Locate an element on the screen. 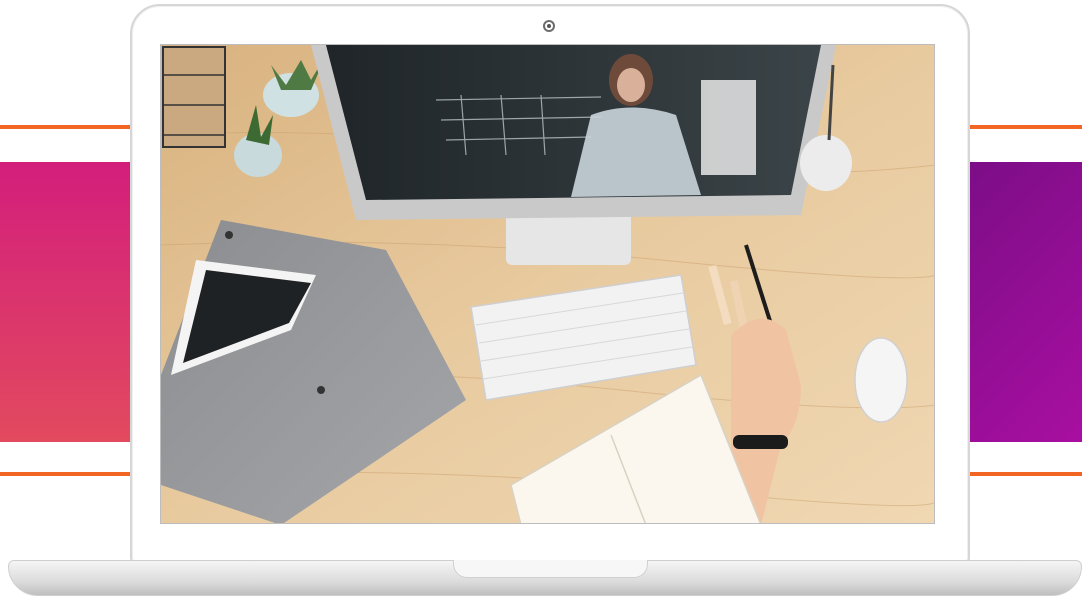 The image size is (1082, 597). wire-basket is located at coordinates (194, 97).